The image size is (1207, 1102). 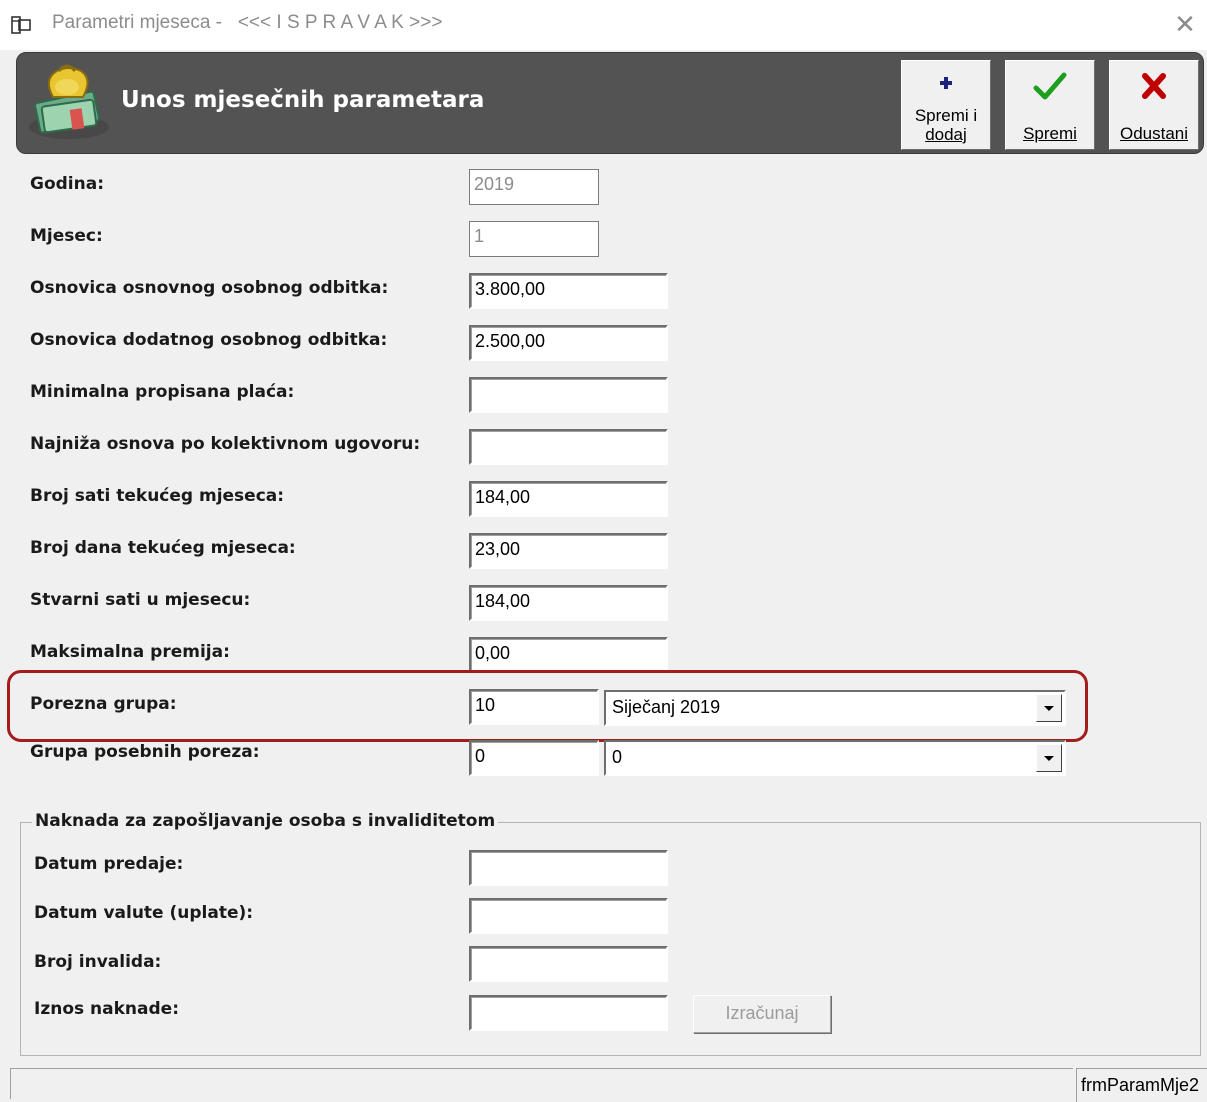 What do you see at coordinates (1154, 133) in the screenshot?
I see `cancel-button-label: Odustani` at bounding box center [1154, 133].